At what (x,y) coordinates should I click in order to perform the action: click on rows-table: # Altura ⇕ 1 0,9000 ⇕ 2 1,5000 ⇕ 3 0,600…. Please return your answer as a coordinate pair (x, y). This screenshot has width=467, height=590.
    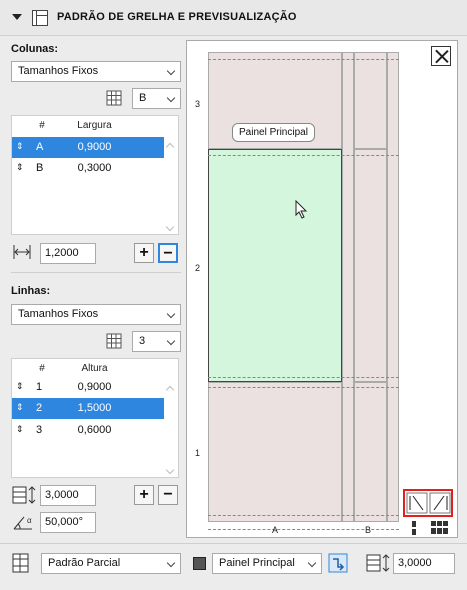
    Looking at the image, I should click on (95, 418).